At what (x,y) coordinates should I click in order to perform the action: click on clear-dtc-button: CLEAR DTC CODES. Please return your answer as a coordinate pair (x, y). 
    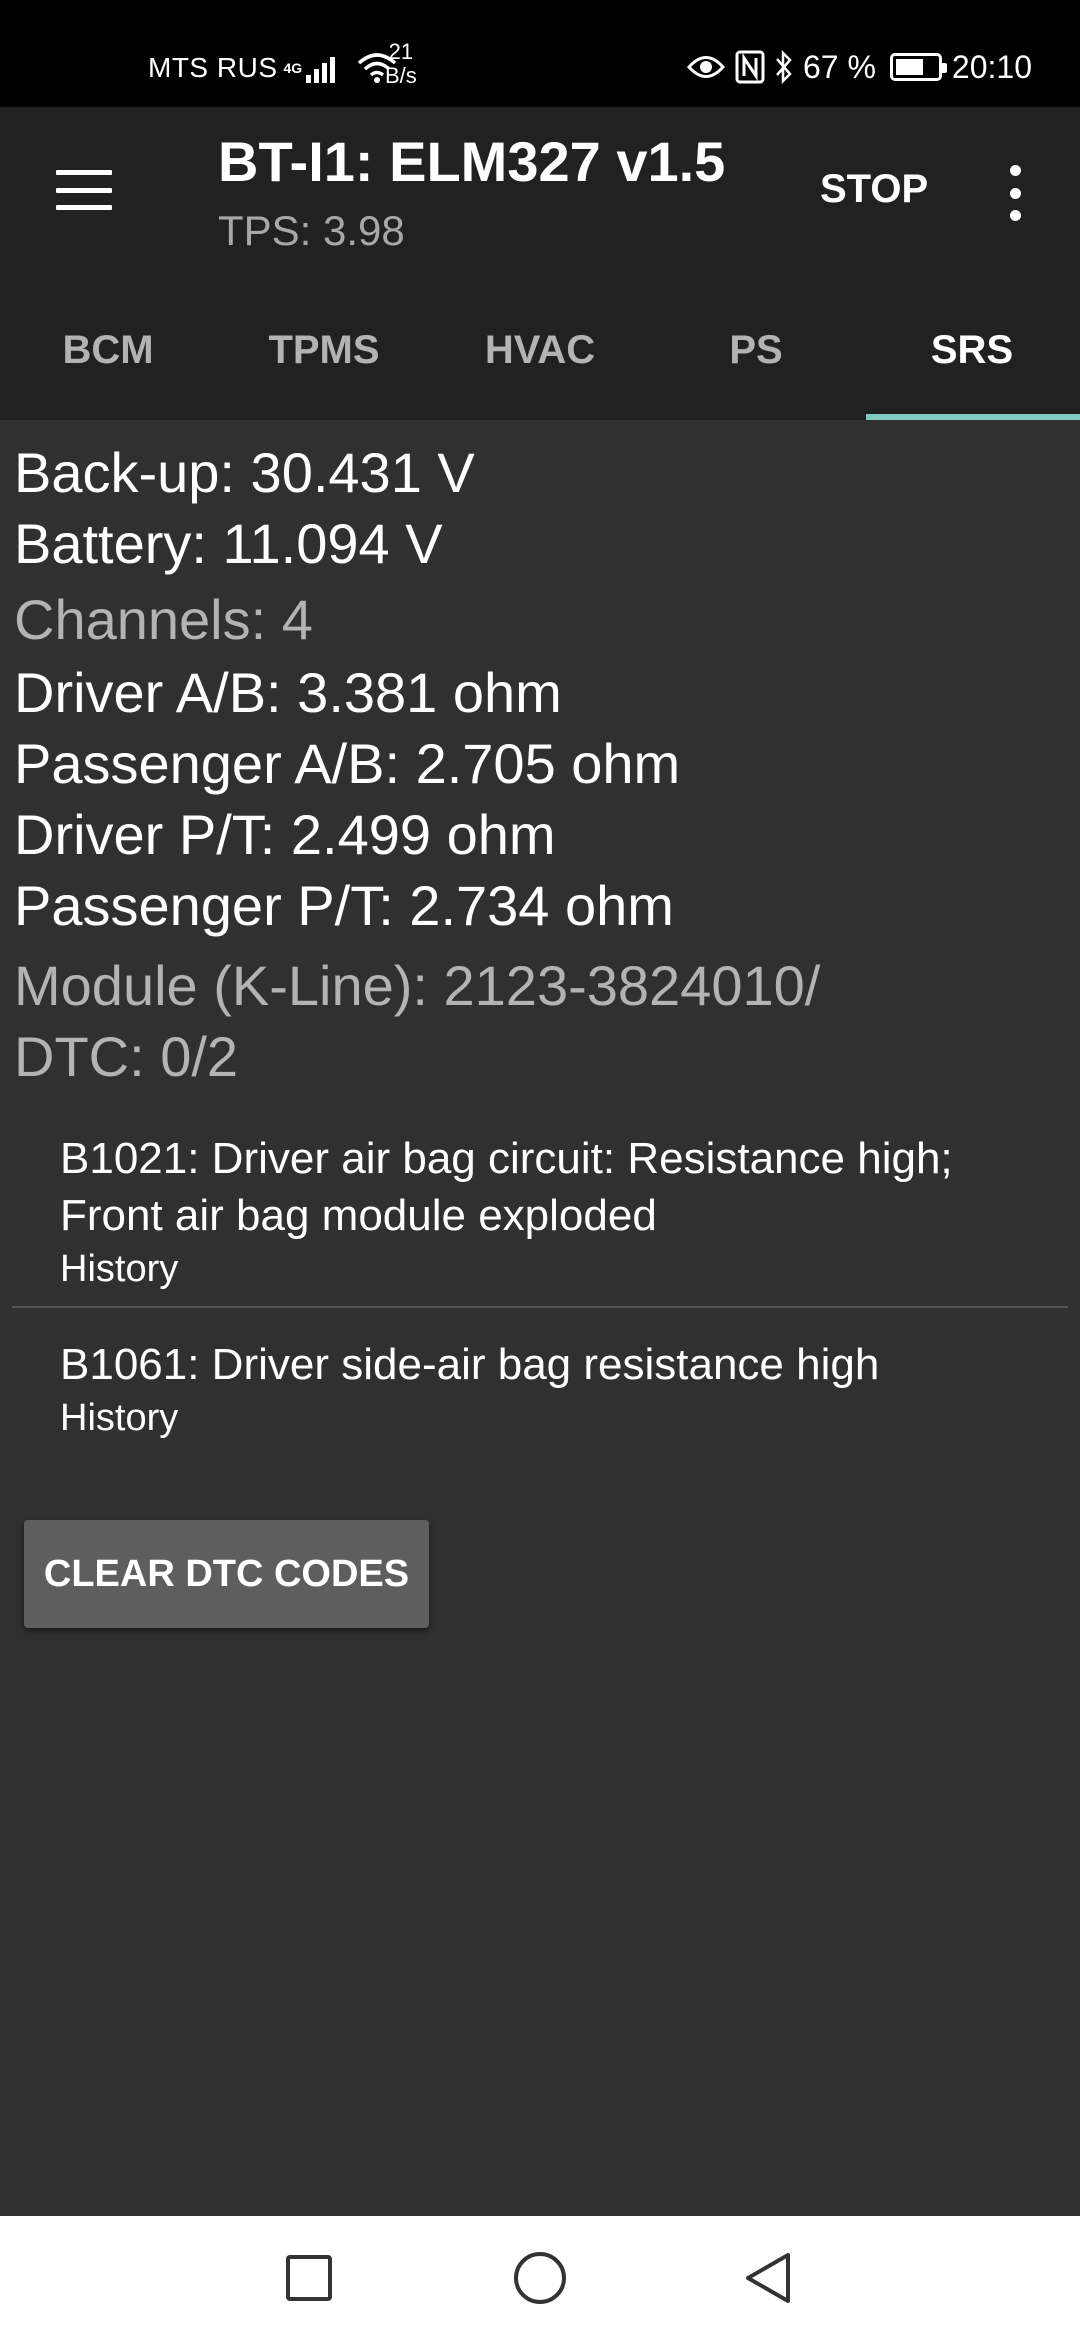
    Looking at the image, I should click on (226, 1574).